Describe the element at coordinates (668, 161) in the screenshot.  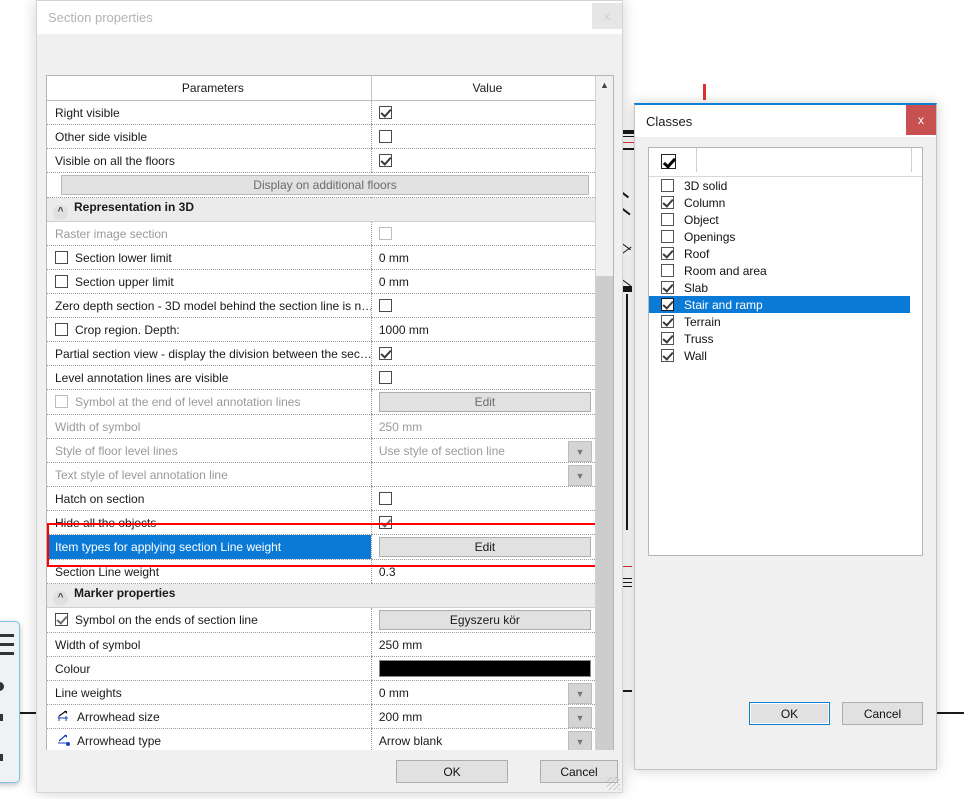
I see `checkbox-select-all` at that location.